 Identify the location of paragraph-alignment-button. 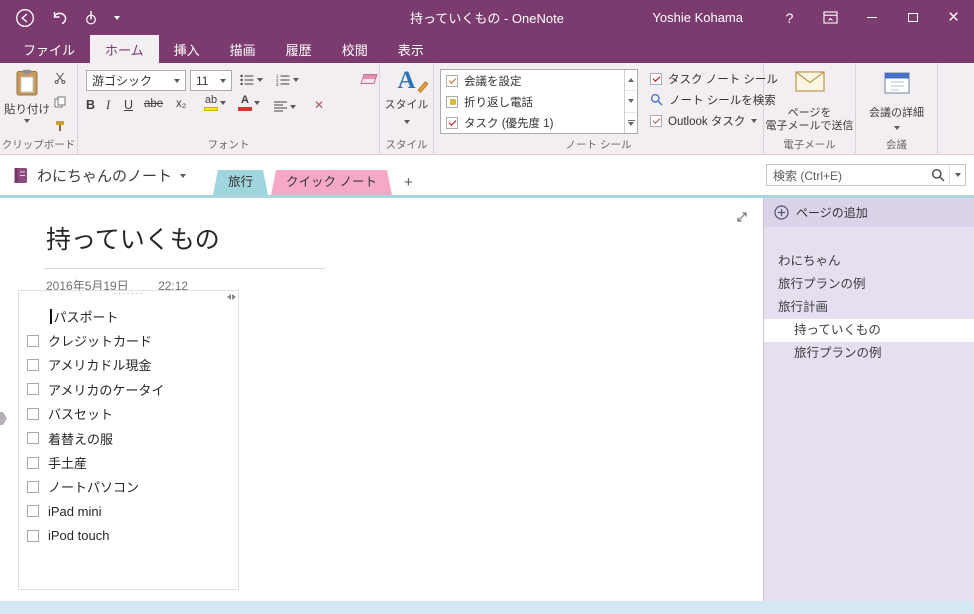
(285, 106).